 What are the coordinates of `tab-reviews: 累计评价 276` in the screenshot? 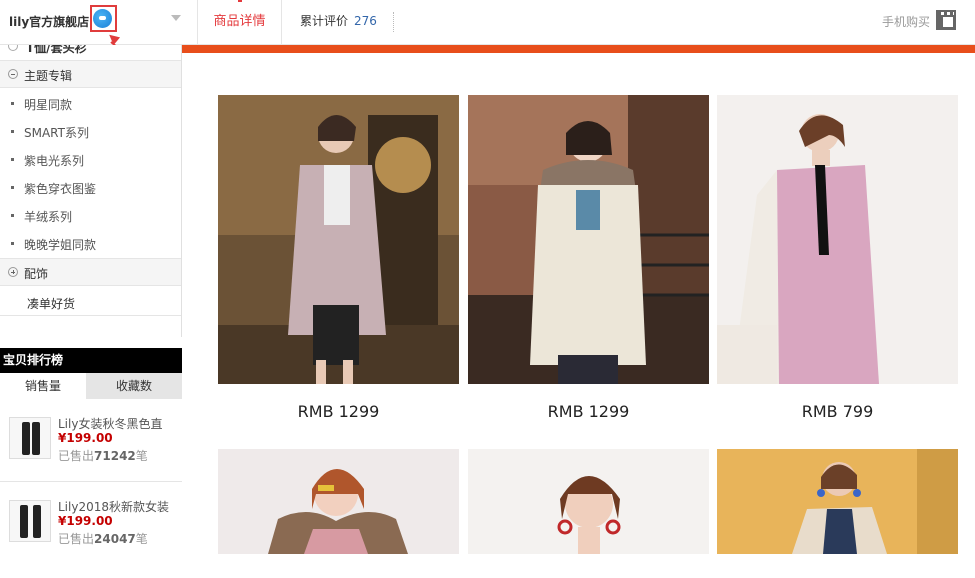 It's located at (338, 22).